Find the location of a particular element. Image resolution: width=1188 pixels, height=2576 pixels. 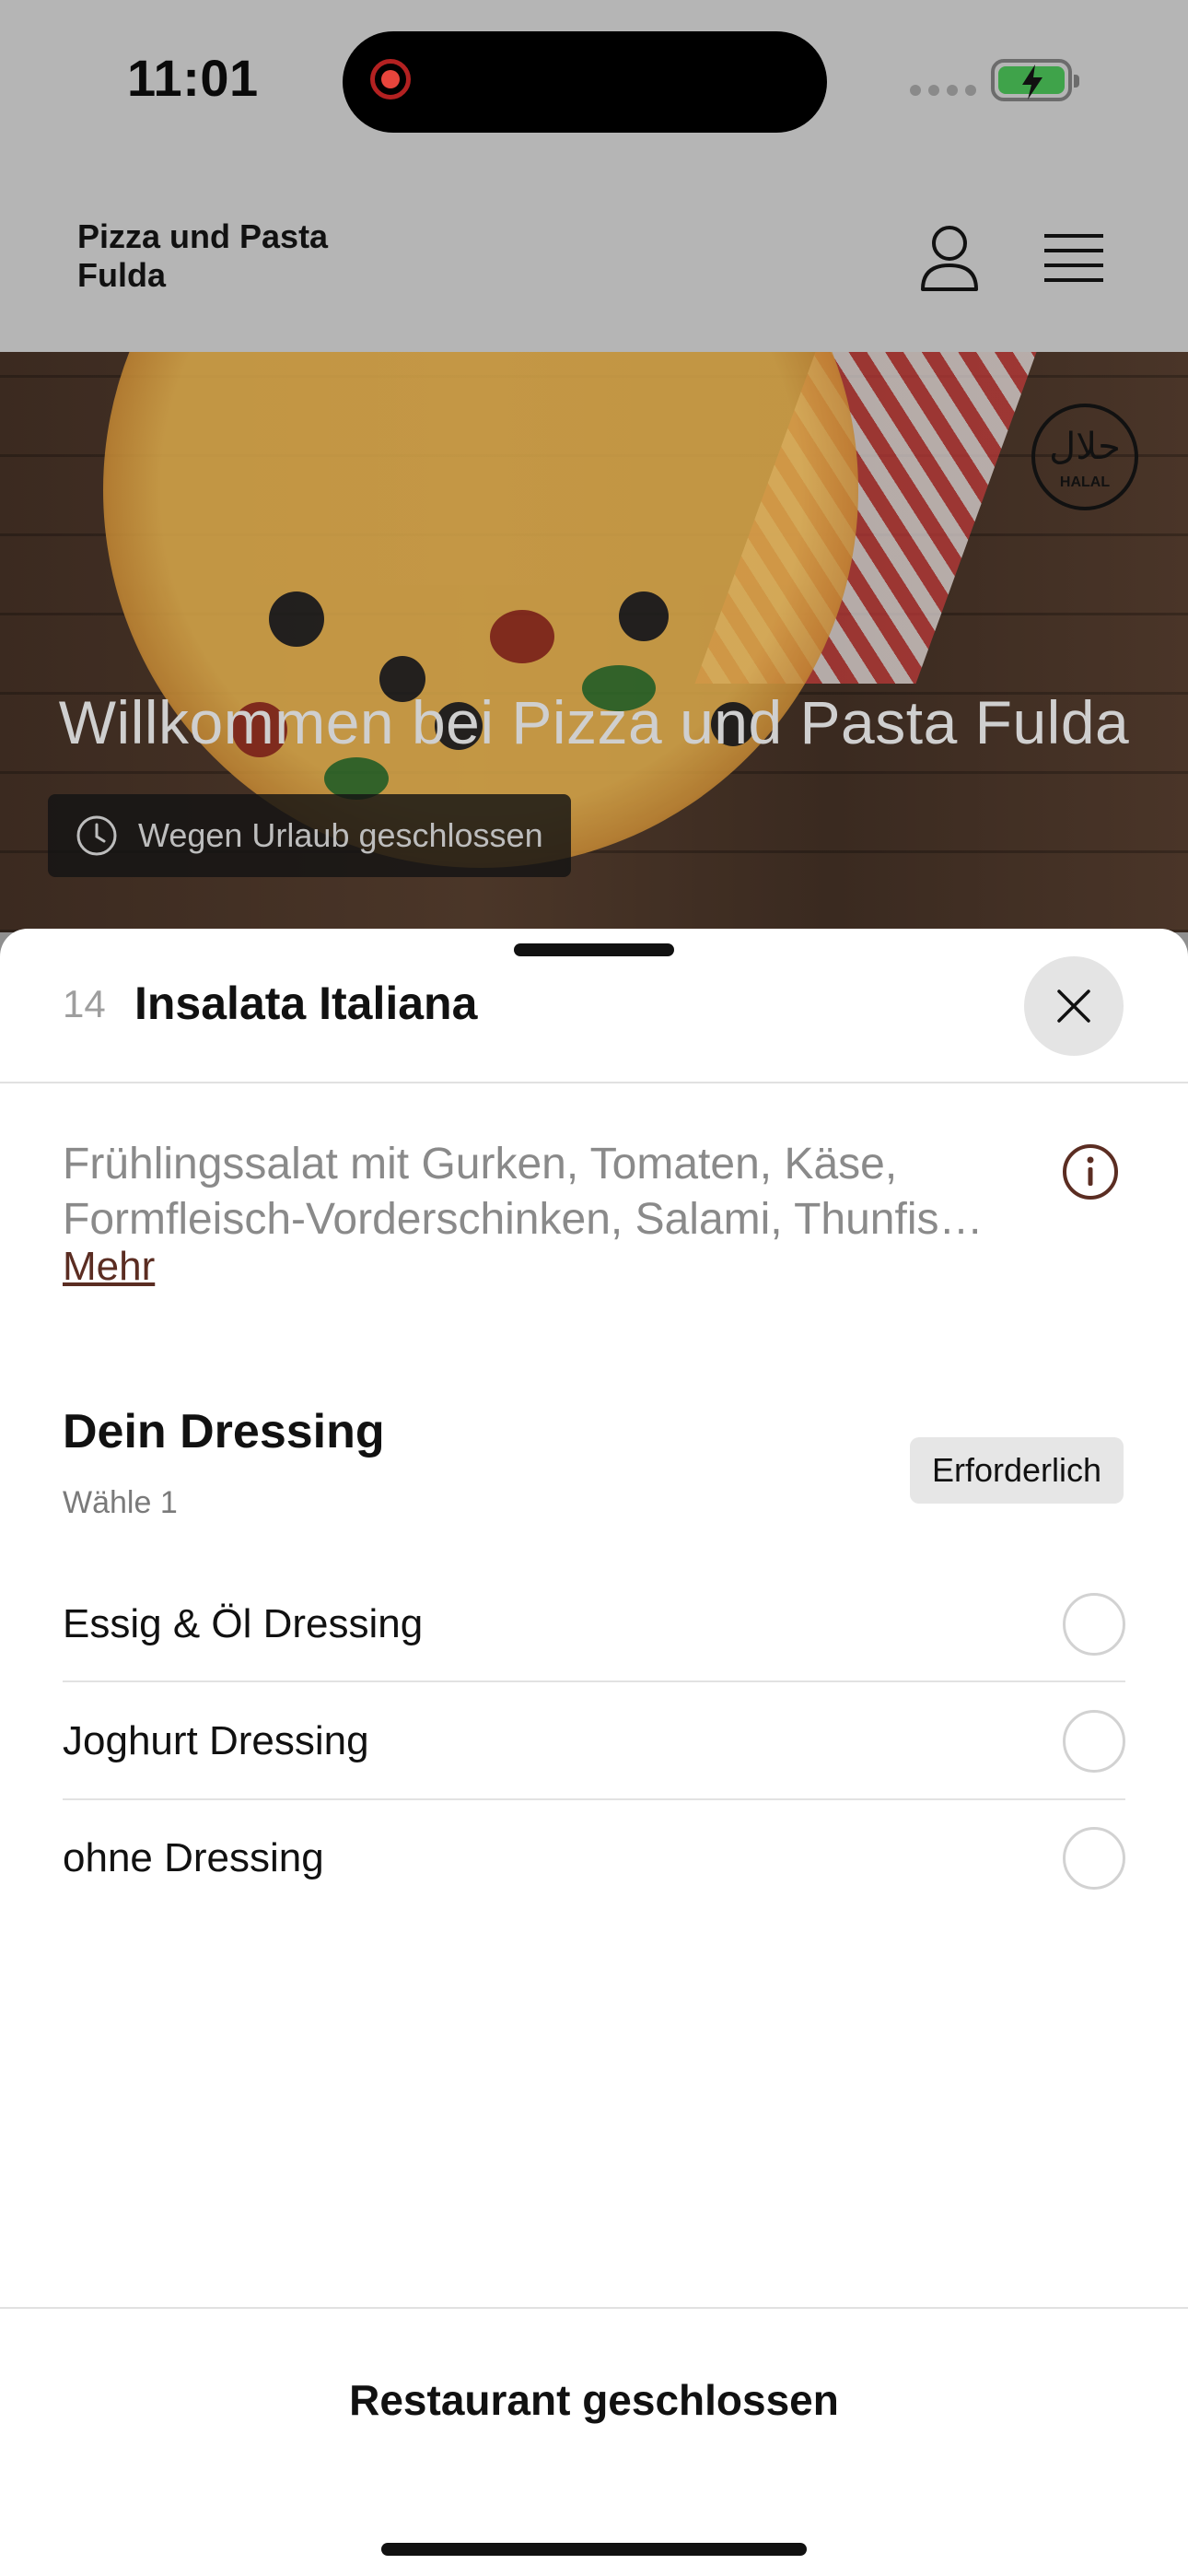

option-essig-oel-dressing: Essig & Öl Dressing is located at coordinates (594, 1624).